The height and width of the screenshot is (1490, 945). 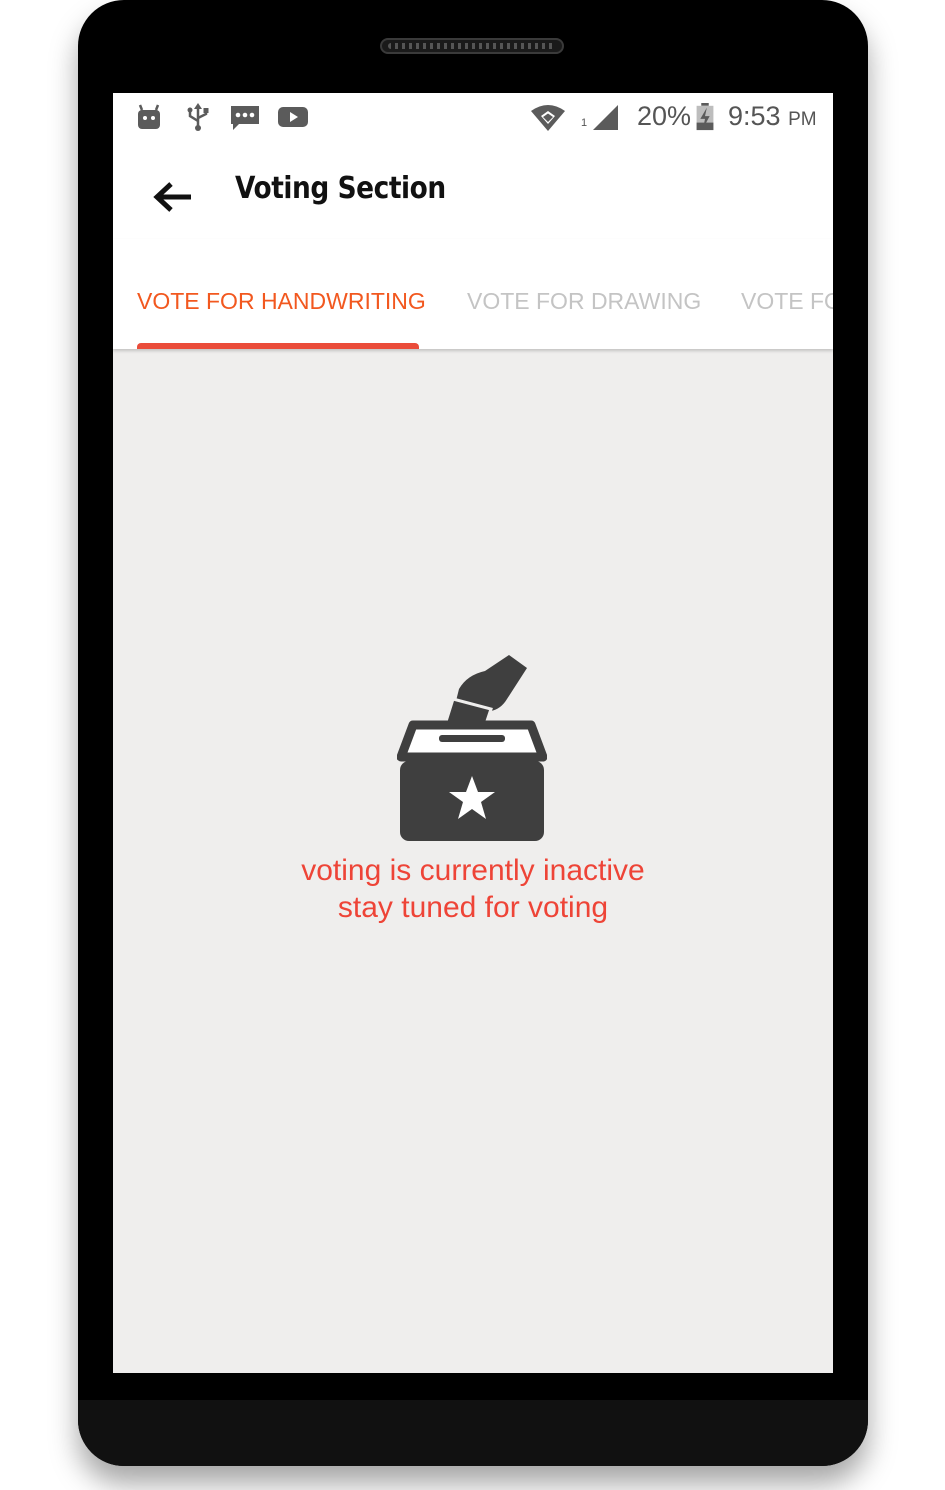 What do you see at coordinates (473, 907) in the screenshot?
I see `stay-tuned-message: stay tuned for voting` at bounding box center [473, 907].